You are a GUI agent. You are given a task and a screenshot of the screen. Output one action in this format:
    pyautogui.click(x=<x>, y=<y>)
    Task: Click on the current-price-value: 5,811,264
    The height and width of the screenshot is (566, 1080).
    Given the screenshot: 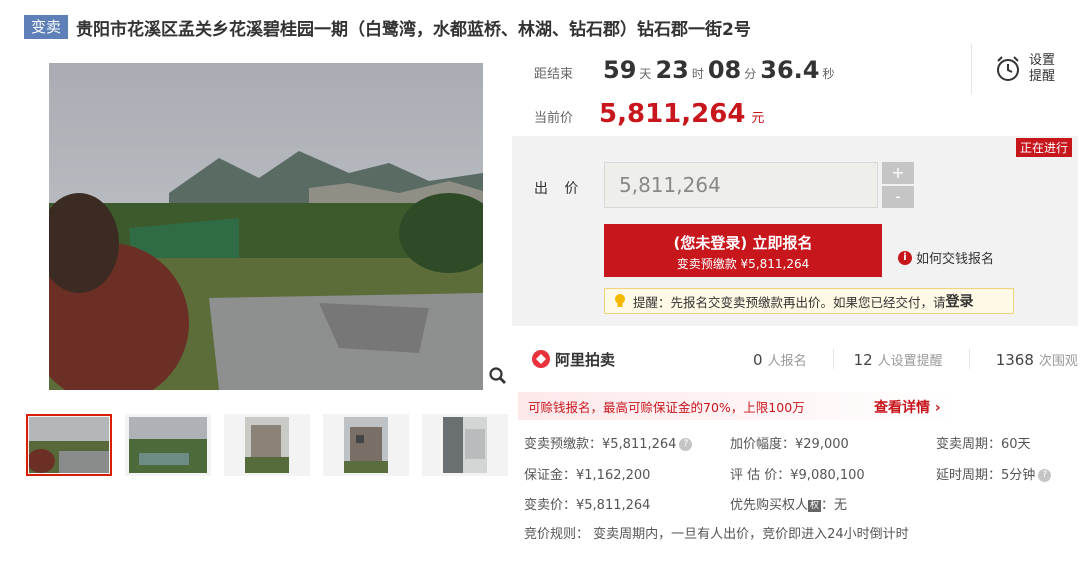 What is the action you would take?
    pyautogui.click(x=672, y=114)
    